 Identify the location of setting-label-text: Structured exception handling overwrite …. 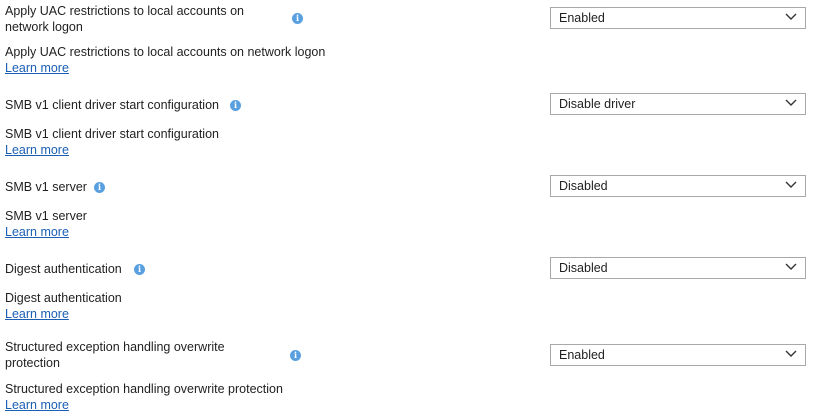
(115, 355).